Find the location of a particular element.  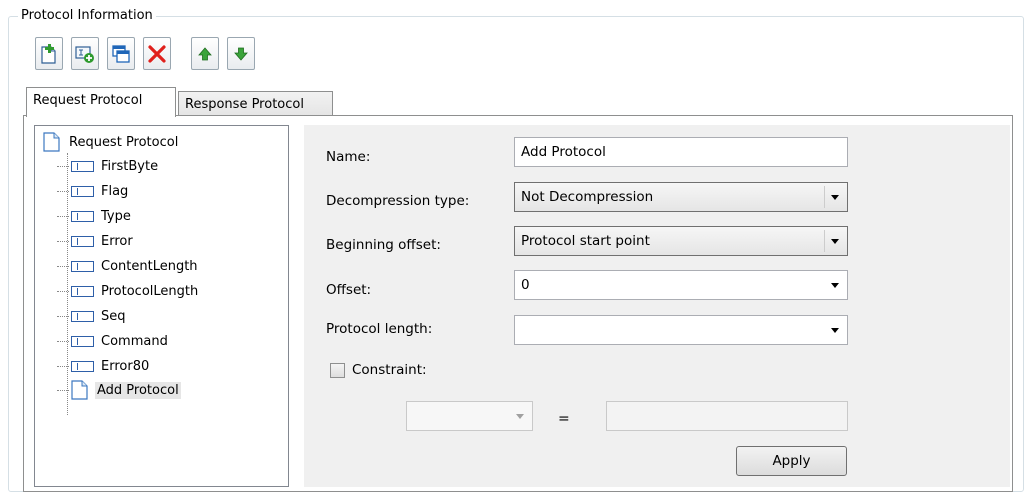

tab-request-protocol: Request Protocol is located at coordinates (101, 102).